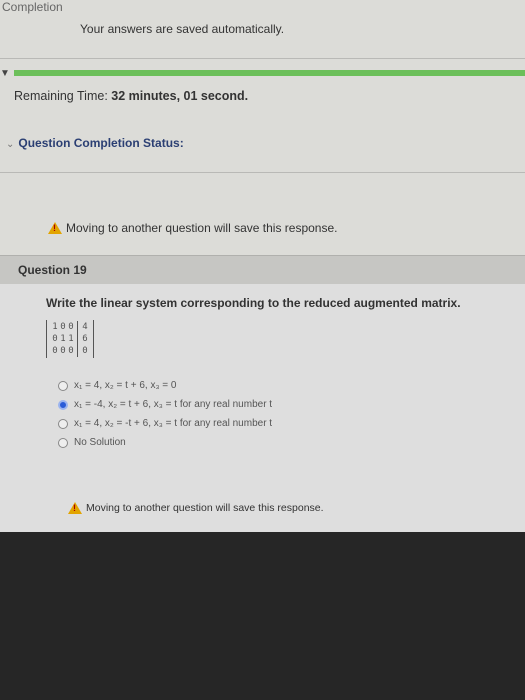  I want to click on answer-option: x₁ = 4, x₂ = t + 6, x₃ = 0, so click(165, 385).